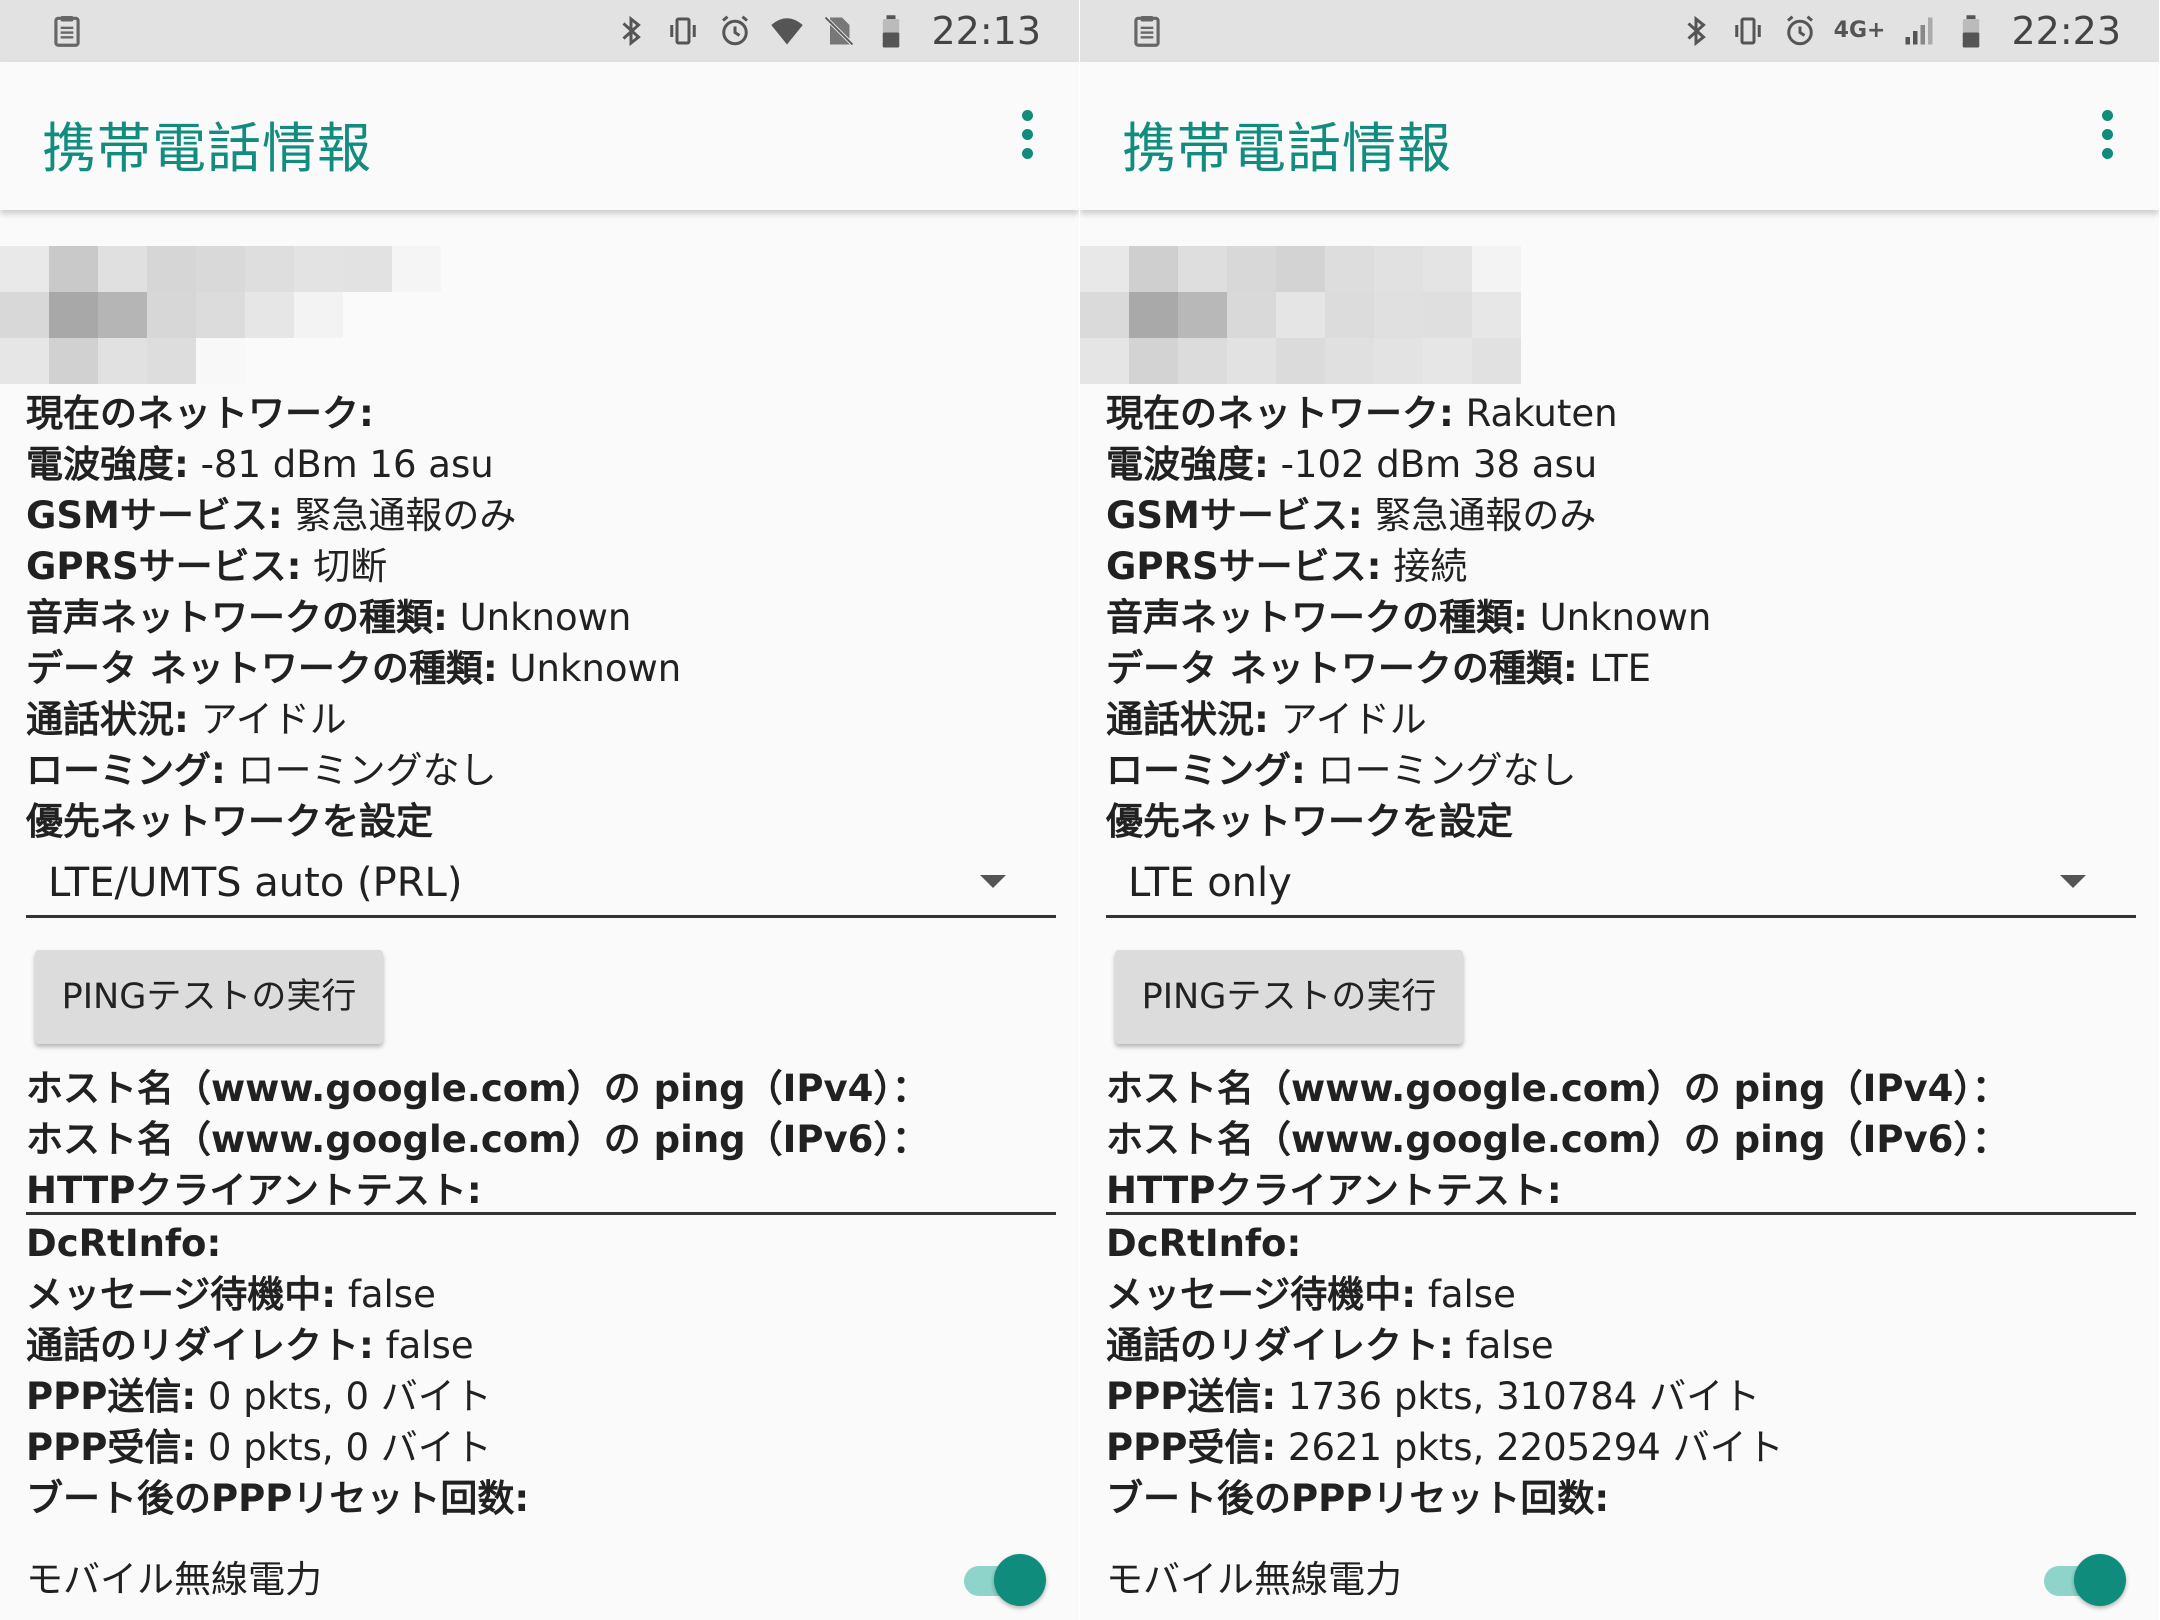 The width and height of the screenshot is (2160, 1620). I want to click on info-data-network-type: データ ネットワークの種類: Unknown, so click(354, 668).